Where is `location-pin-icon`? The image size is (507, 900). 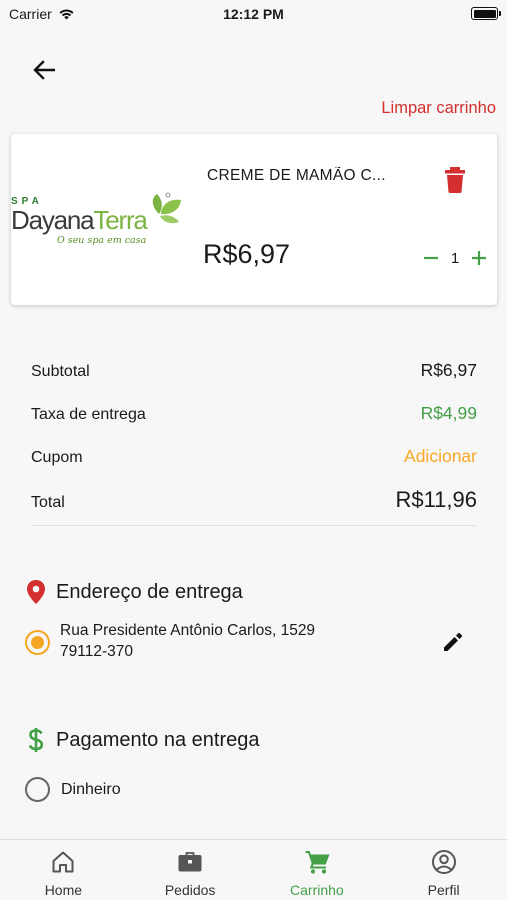
location-pin-icon is located at coordinates (36, 592).